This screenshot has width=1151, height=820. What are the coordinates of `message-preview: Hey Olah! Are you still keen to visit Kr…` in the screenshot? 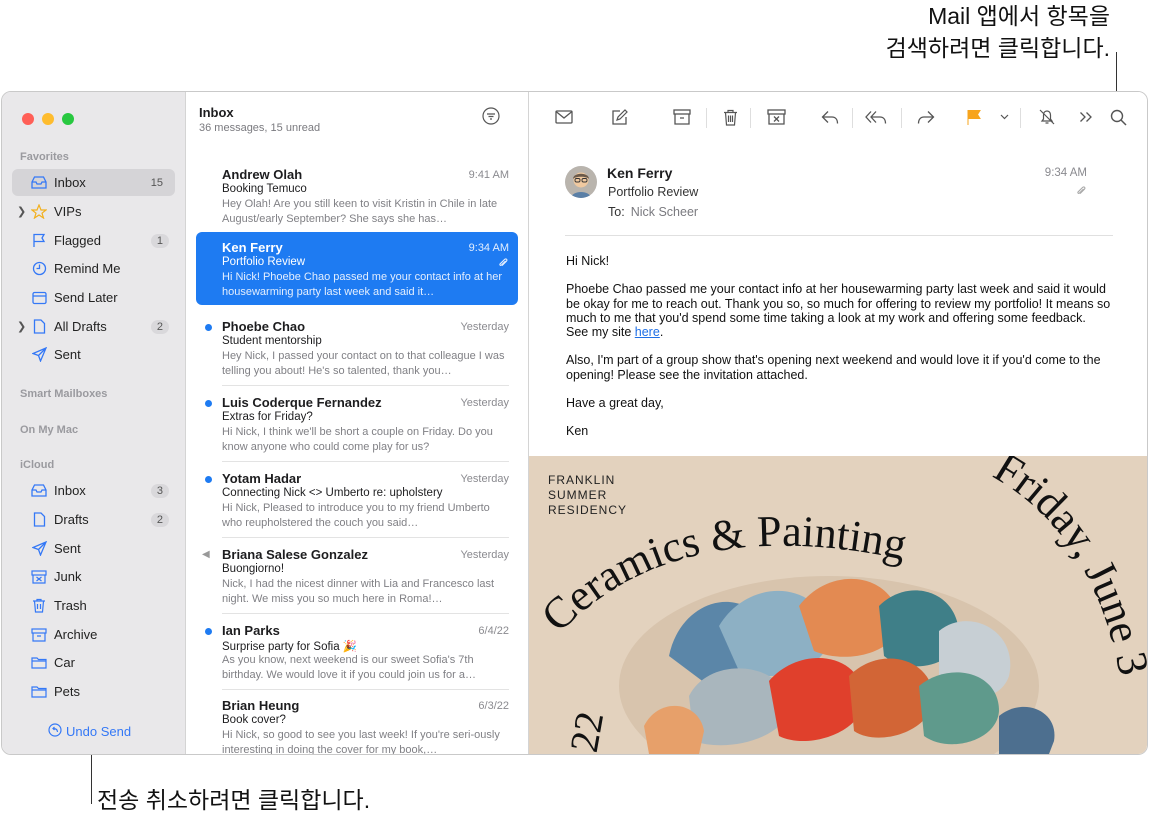 It's located at (360, 211).